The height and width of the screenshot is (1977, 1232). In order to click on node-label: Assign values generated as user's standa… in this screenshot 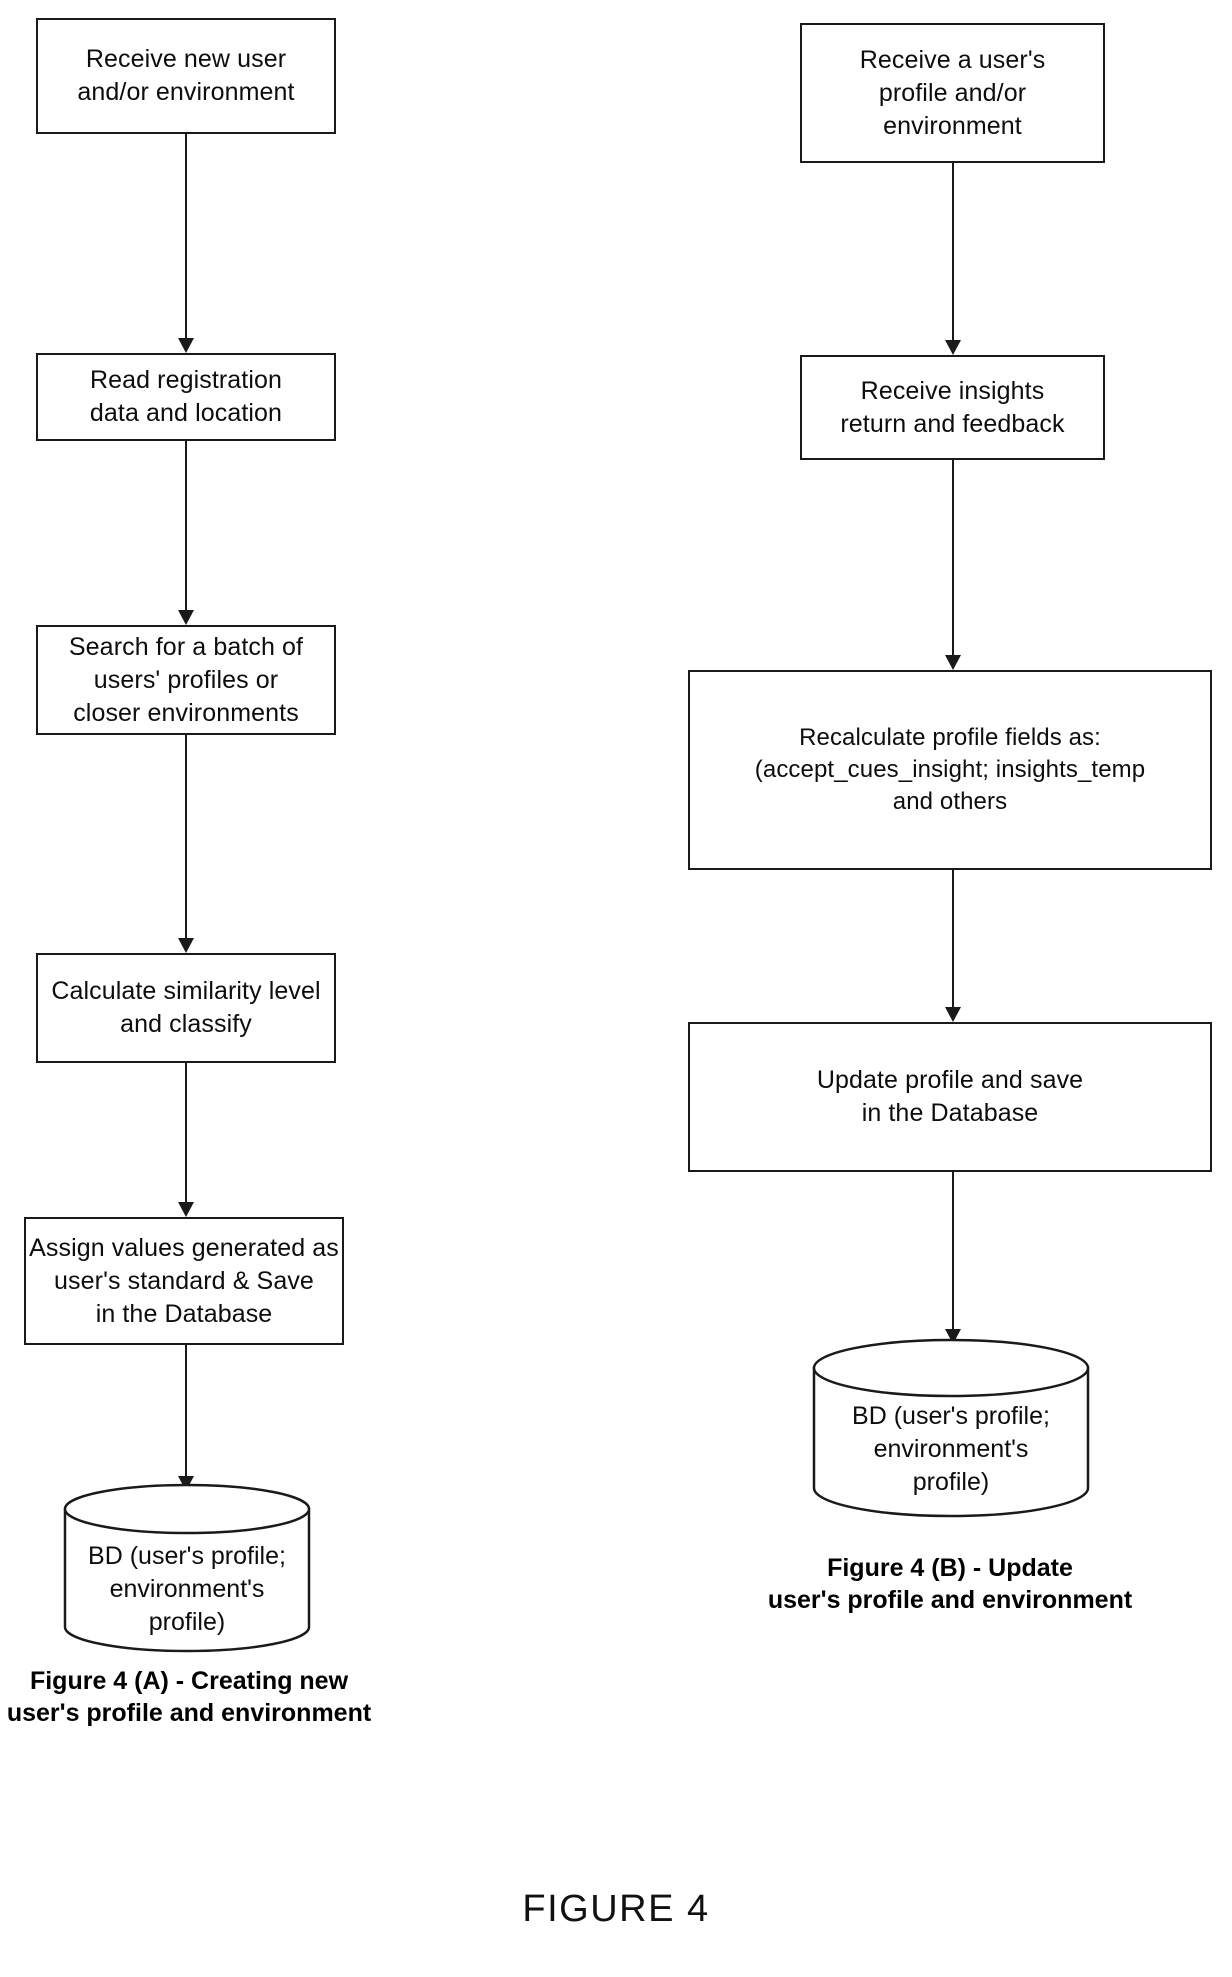, I will do `click(184, 1280)`.